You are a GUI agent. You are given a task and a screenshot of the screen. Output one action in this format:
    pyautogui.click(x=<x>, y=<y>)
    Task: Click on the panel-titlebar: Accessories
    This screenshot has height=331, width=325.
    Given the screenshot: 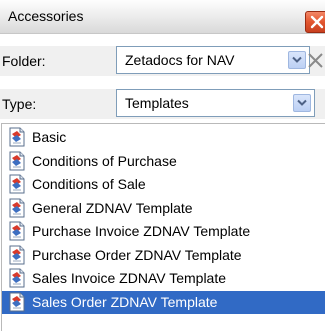 What is the action you would take?
    pyautogui.click(x=162, y=17)
    